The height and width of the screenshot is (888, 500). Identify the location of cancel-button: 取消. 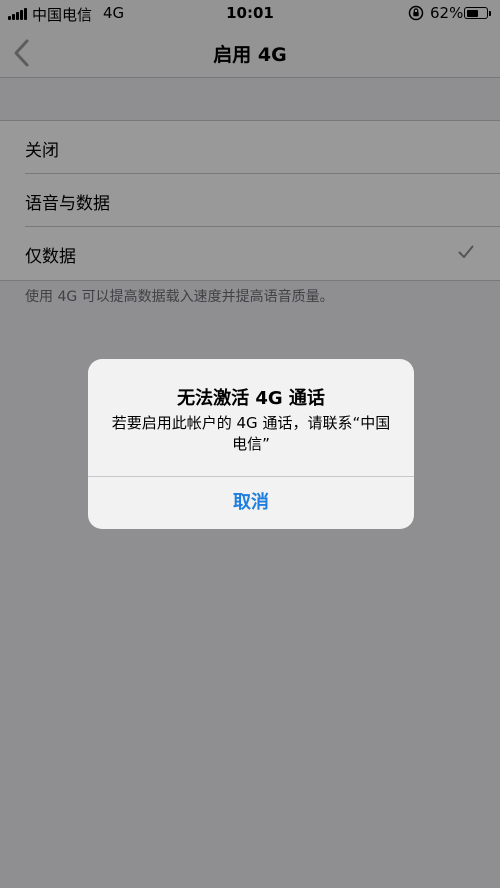
(251, 503).